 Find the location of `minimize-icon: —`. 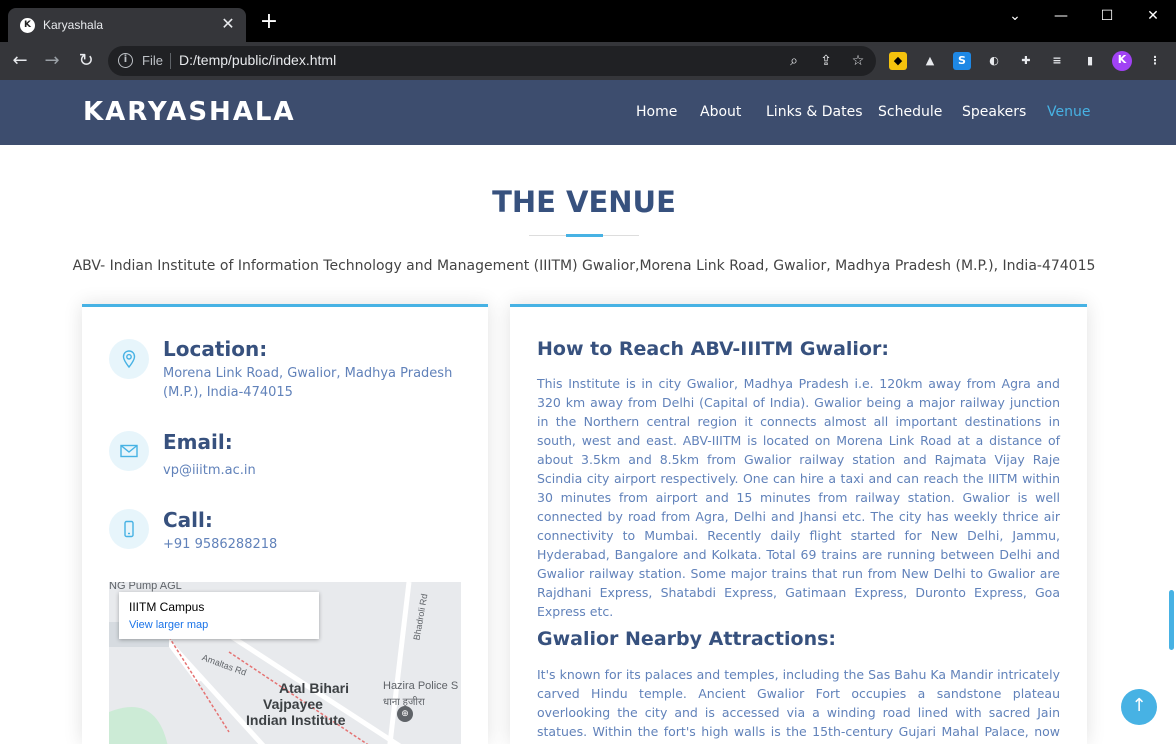

minimize-icon: — is located at coordinates (1061, 16).